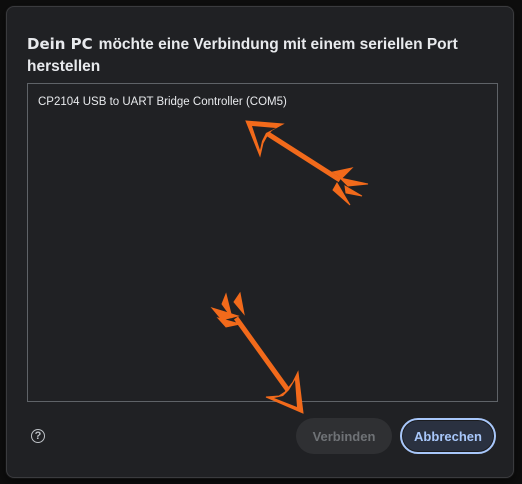 Image resolution: width=522 pixels, height=484 pixels. I want to click on annotation-arrow-upper, so click(307, 163).